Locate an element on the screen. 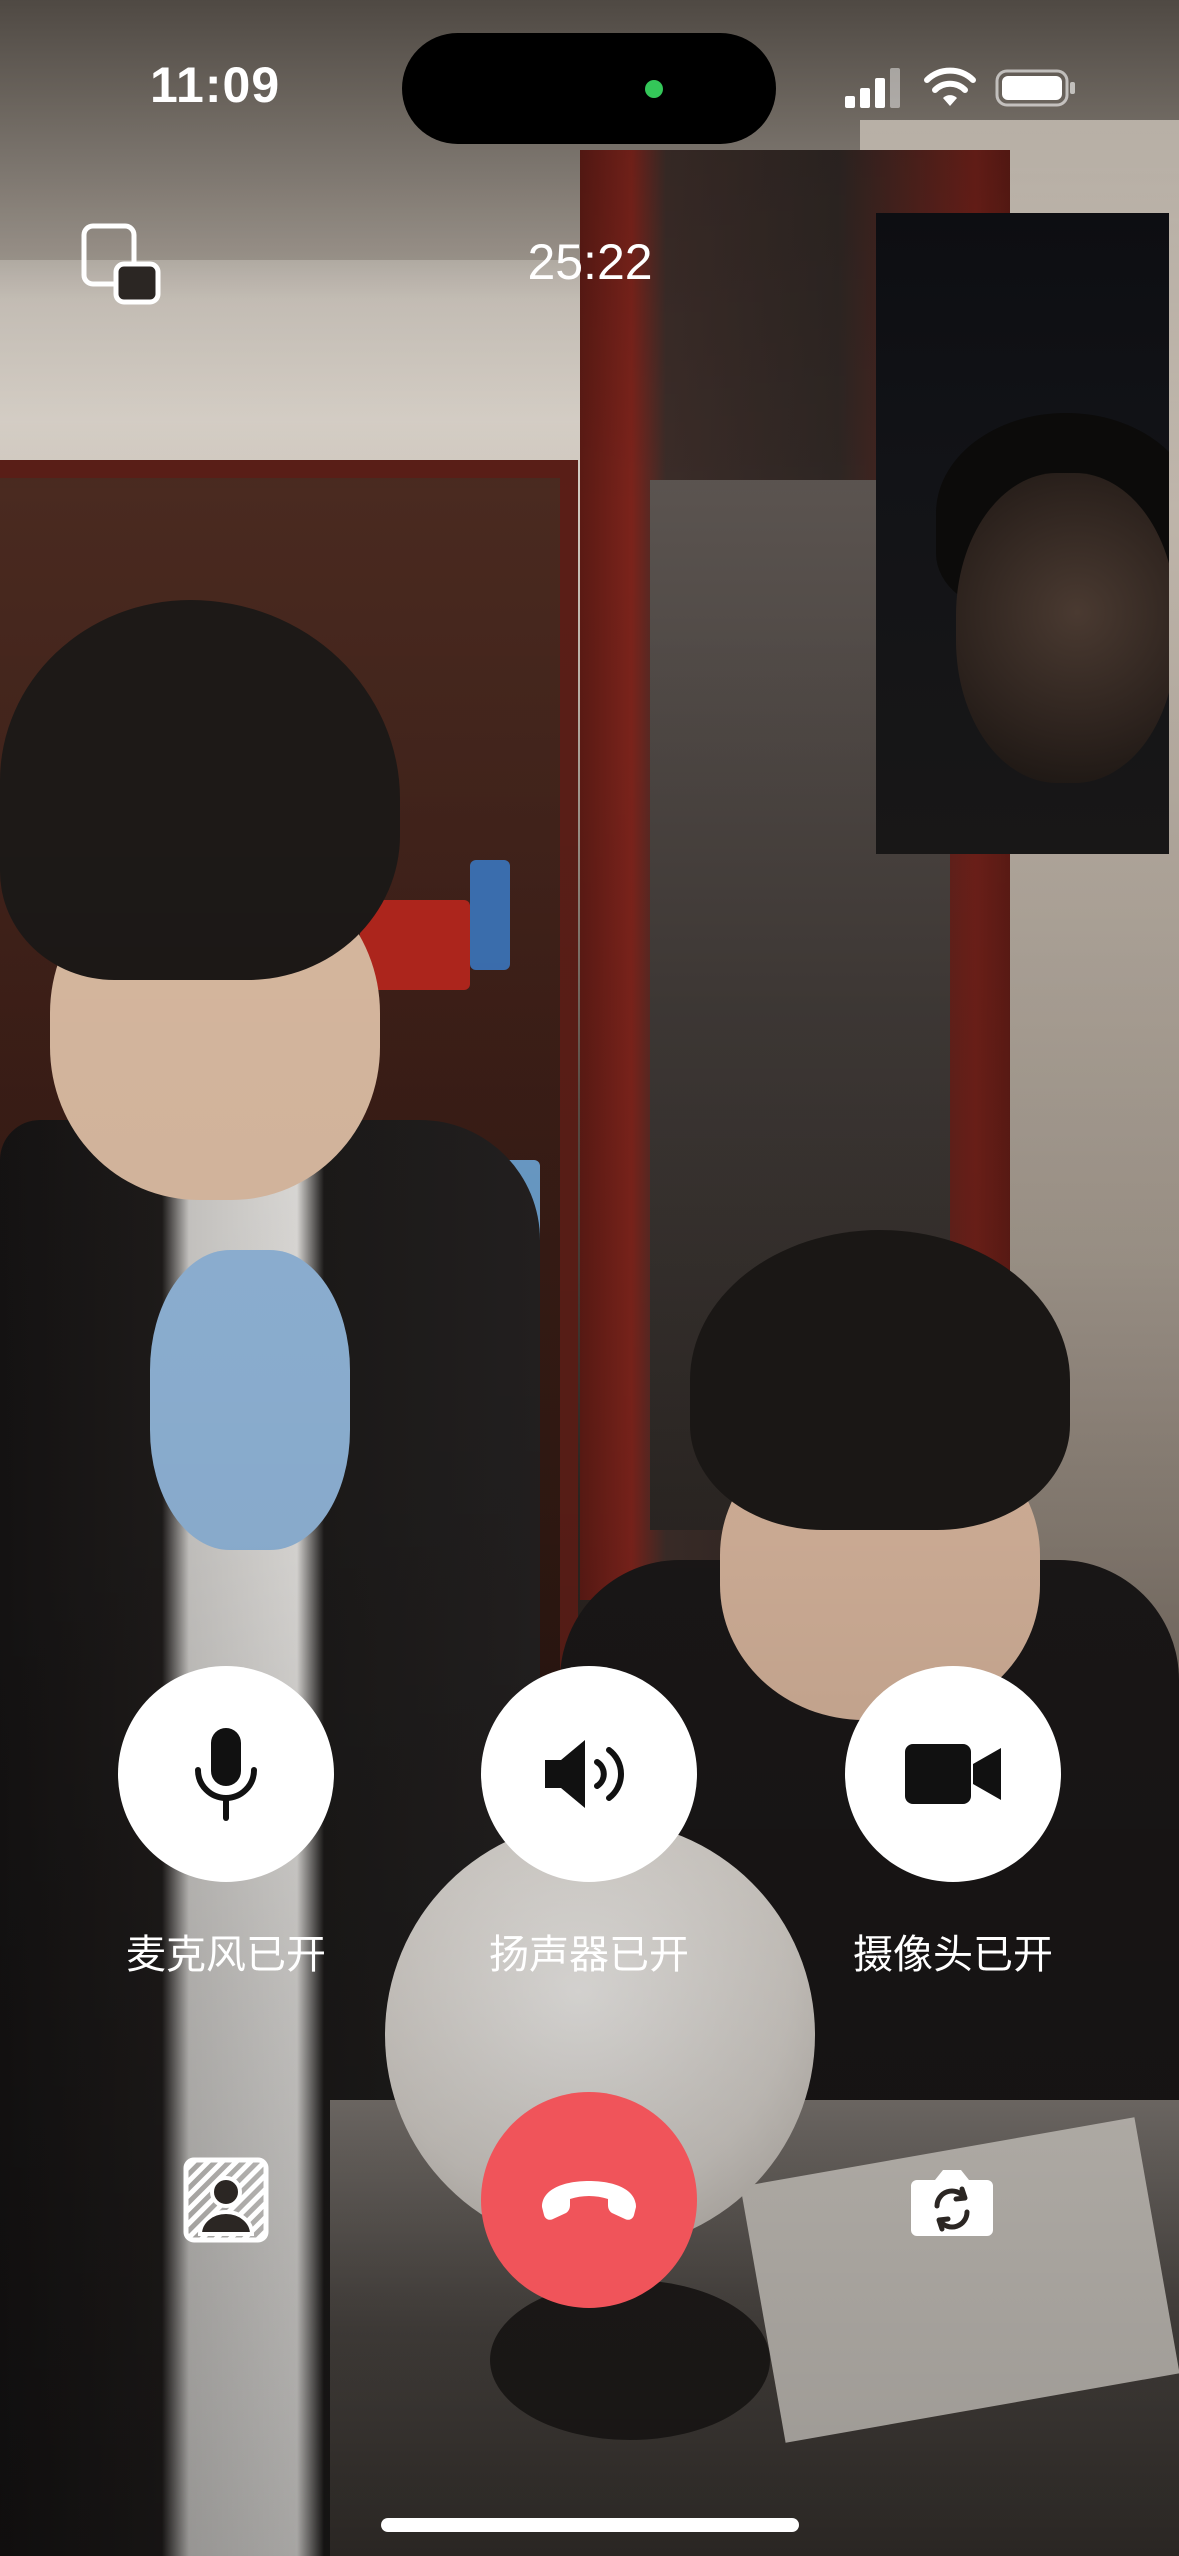  end-call-button is located at coordinates (589, 2200).